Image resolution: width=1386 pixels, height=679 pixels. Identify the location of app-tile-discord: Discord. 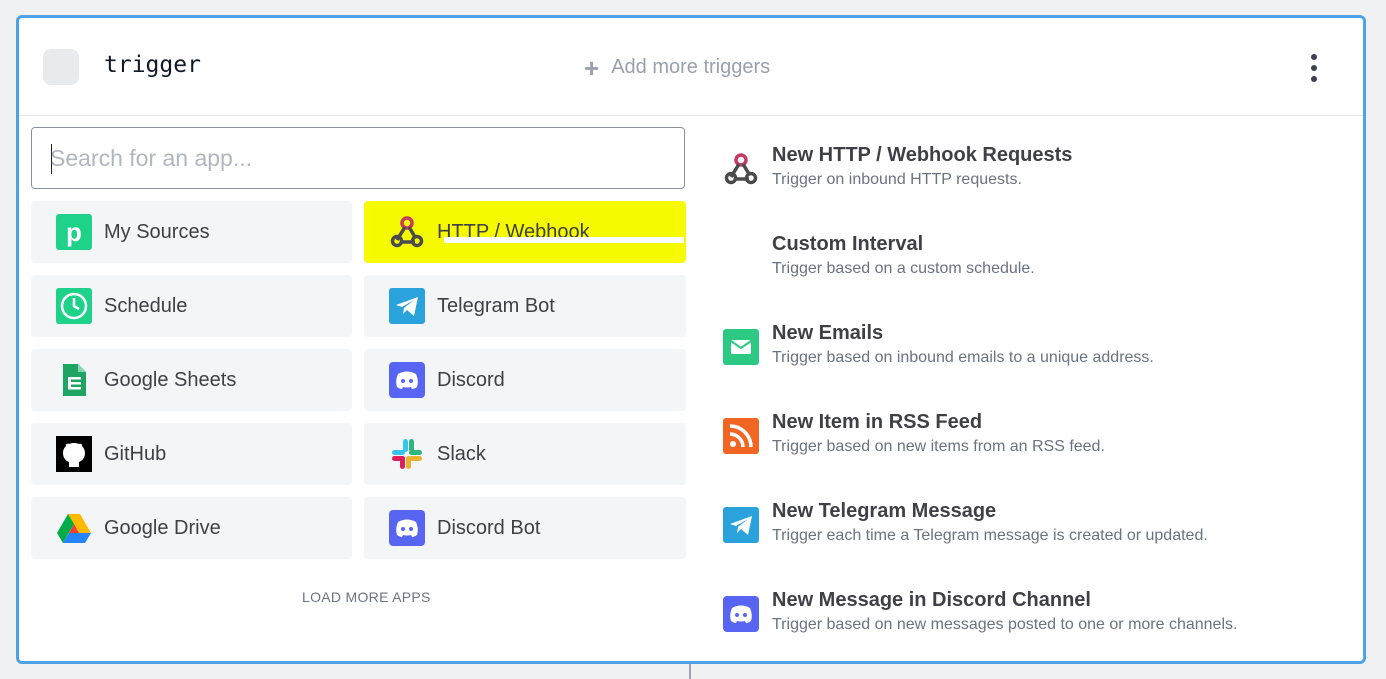
(525, 380).